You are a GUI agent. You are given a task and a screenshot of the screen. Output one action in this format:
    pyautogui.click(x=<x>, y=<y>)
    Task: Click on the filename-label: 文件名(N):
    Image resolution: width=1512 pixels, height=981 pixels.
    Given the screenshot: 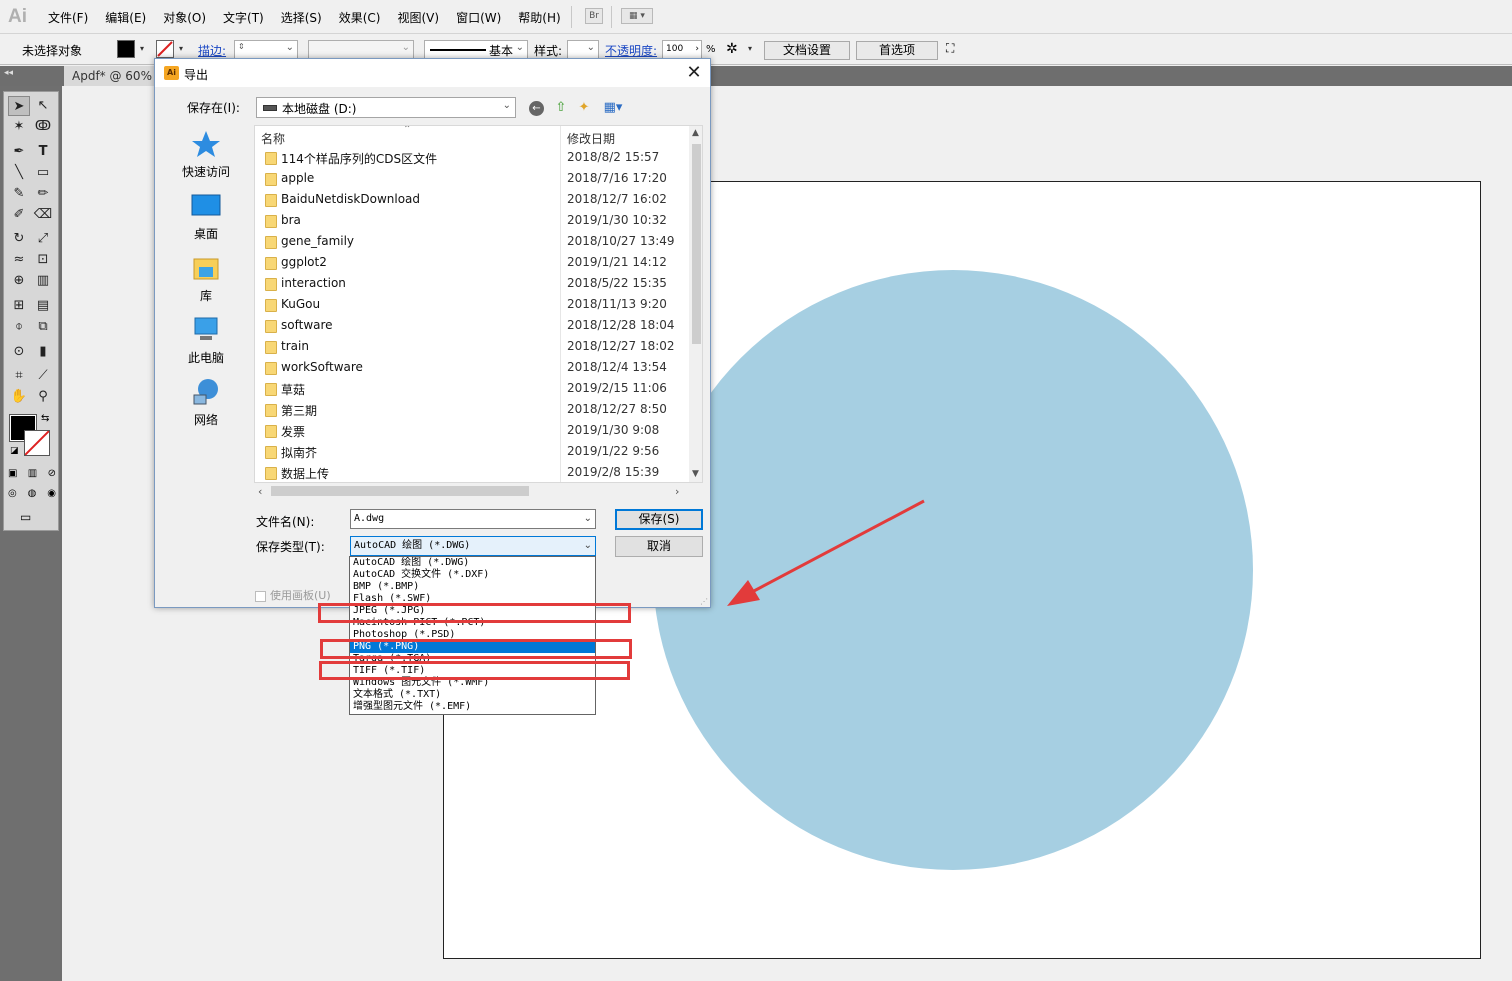 What is the action you would take?
    pyautogui.click(x=285, y=522)
    